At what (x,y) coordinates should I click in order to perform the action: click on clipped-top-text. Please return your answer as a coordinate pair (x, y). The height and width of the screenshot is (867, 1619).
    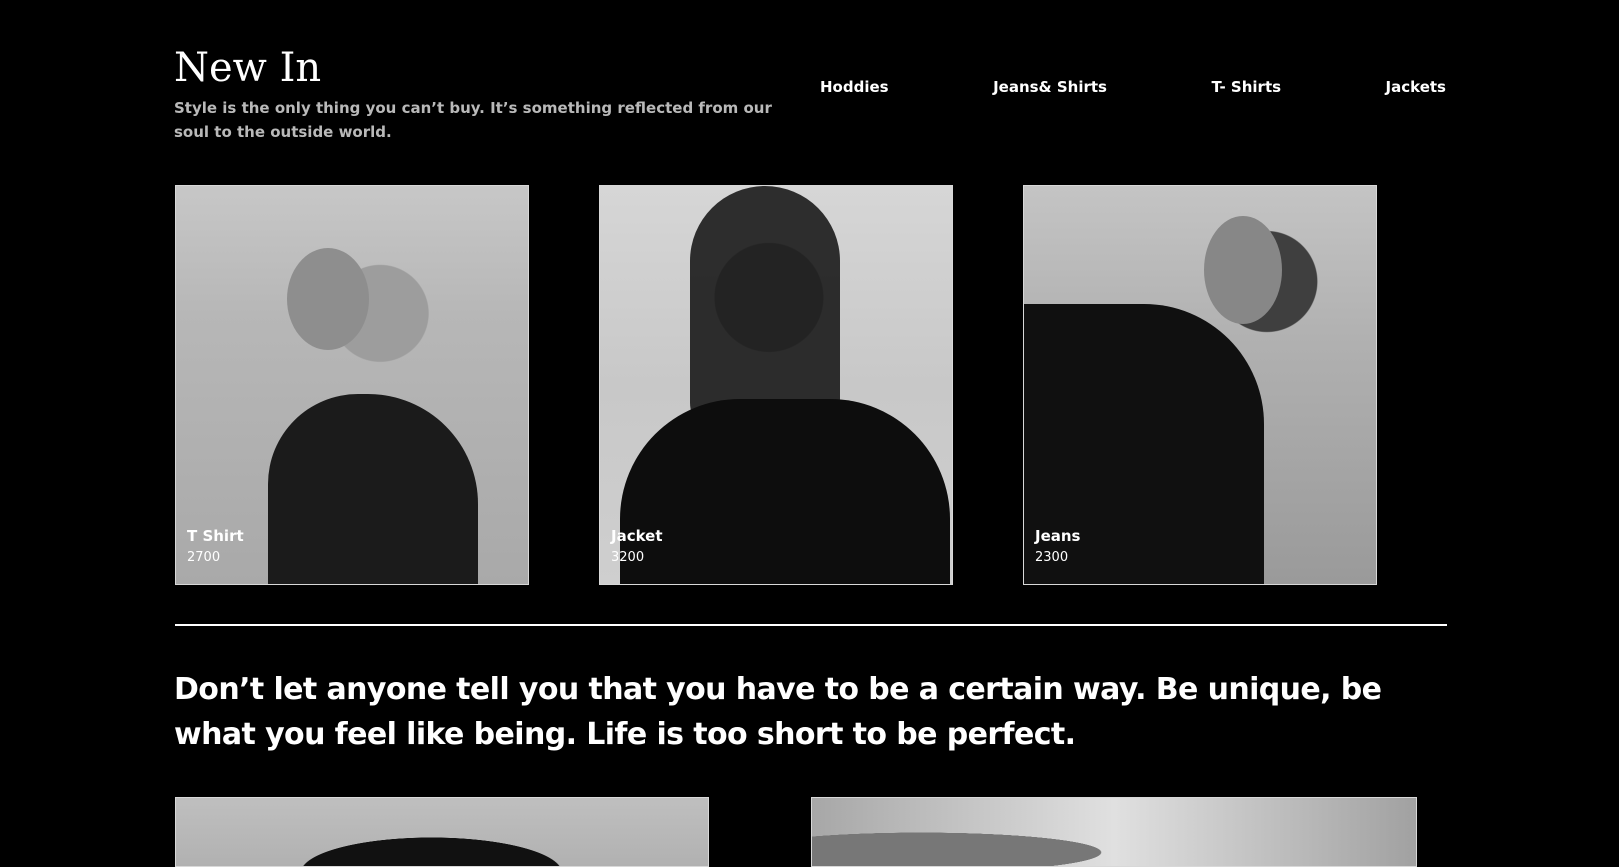
    Looking at the image, I should click on (780, 1).